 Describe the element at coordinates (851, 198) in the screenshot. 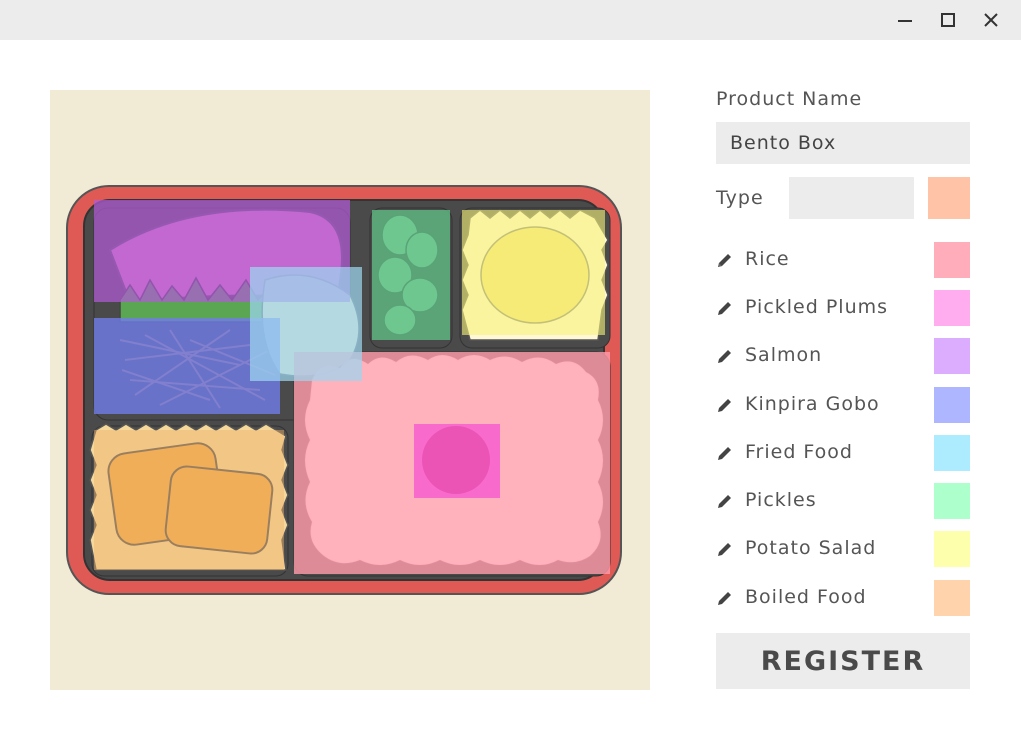

I see `type-input` at that location.